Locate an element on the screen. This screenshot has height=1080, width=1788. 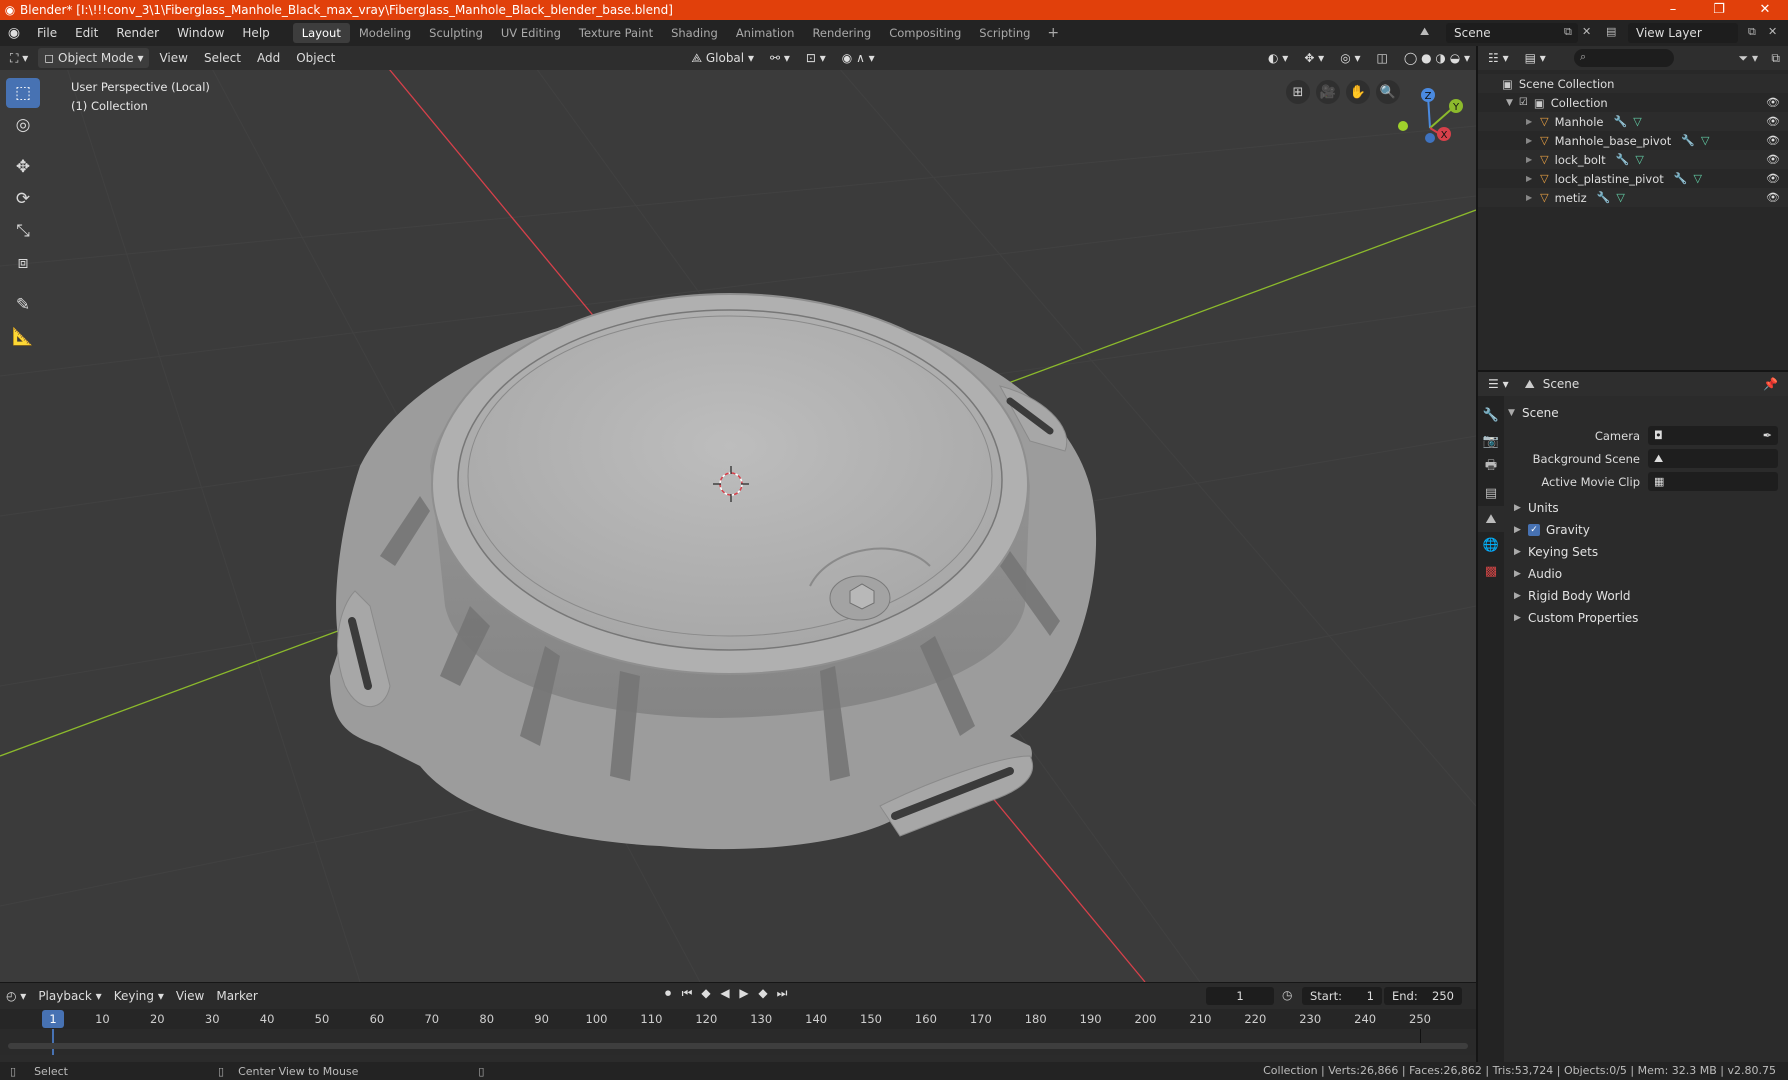
current-frame-field: 1 is located at coordinates (1240, 996).